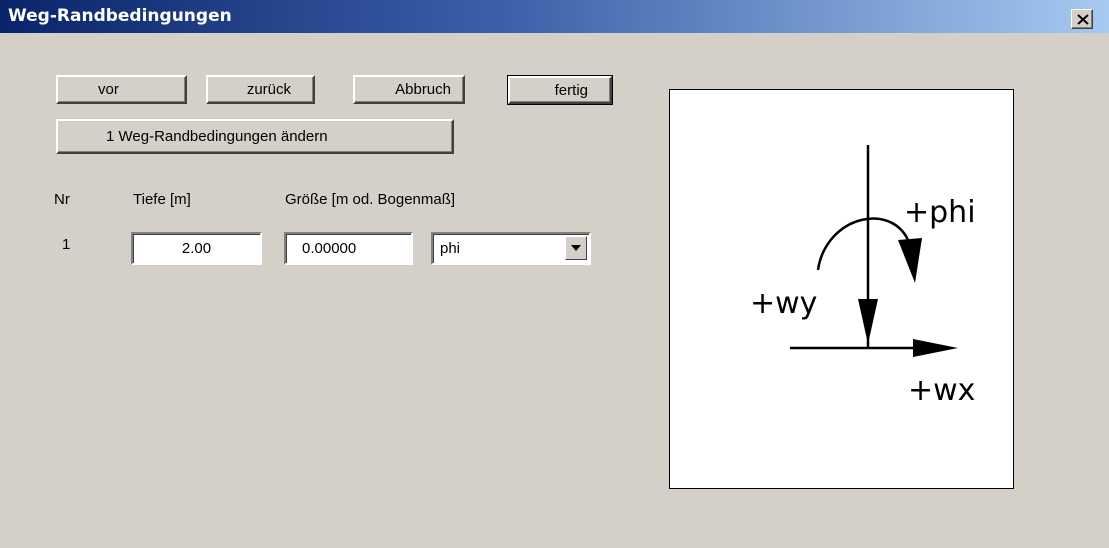 Image resolution: width=1109 pixels, height=548 pixels. I want to click on groesse-value: 0.00000, so click(329, 248).